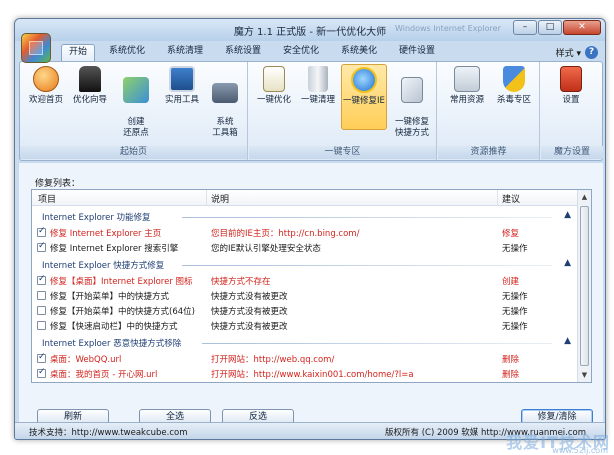  What do you see at coordinates (182, 79) in the screenshot?
I see `monitor-tools-icon` at bounding box center [182, 79].